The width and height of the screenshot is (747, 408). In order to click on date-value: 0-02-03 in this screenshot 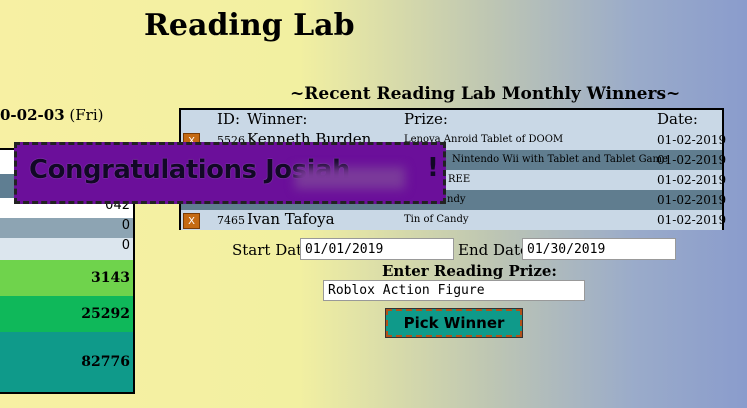, I will do `click(32, 115)`.